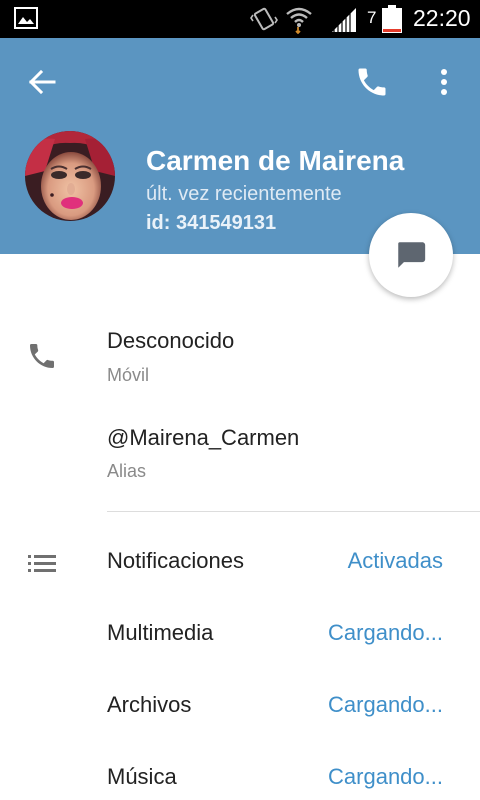  What do you see at coordinates (175, 561) in the screenshot?
I see `notifications-label: Notificaciones` at bounding box center [175, 561].